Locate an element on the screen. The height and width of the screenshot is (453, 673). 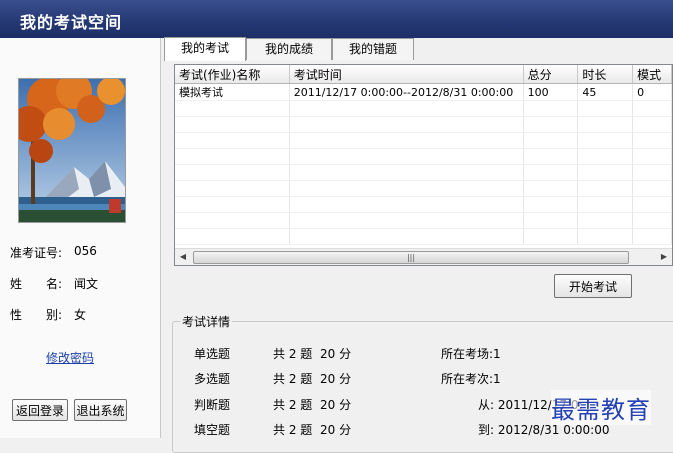
question-type: 多选题 is located at coordinates (212, 379).